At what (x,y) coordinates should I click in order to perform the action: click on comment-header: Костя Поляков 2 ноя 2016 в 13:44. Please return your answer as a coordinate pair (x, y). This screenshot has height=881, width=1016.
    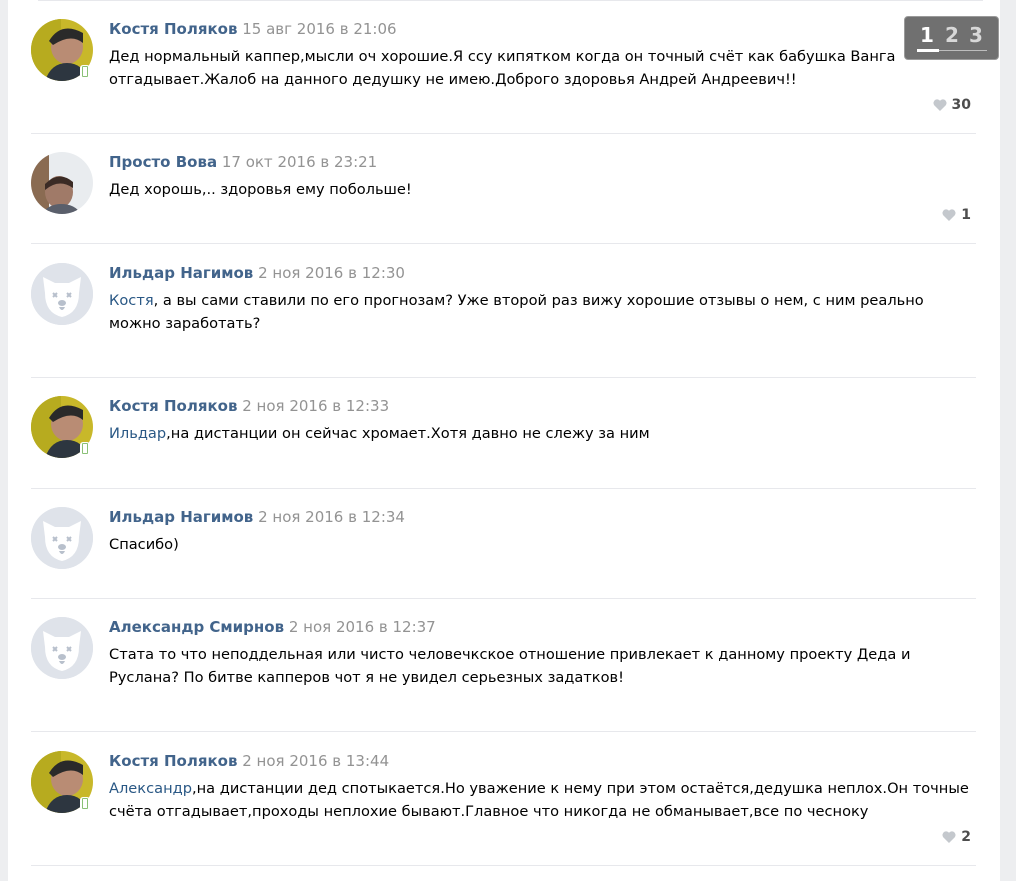
    Looking at the image, I should click on (249, 761).